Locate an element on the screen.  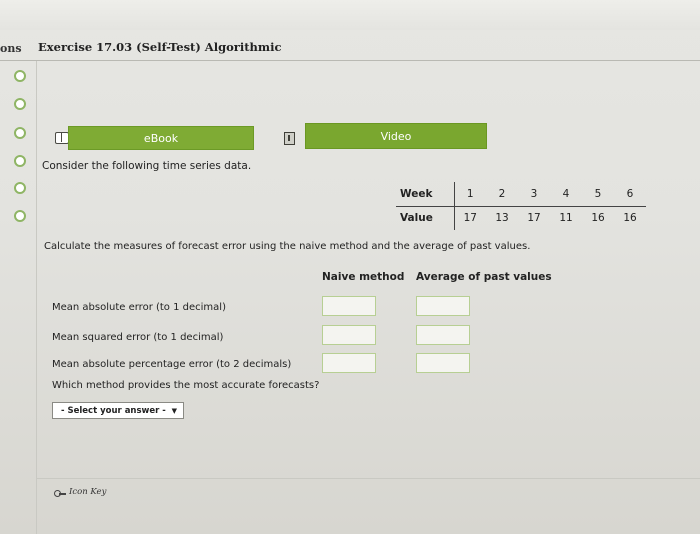
week-header: Week is located at coordinates (425, 194).